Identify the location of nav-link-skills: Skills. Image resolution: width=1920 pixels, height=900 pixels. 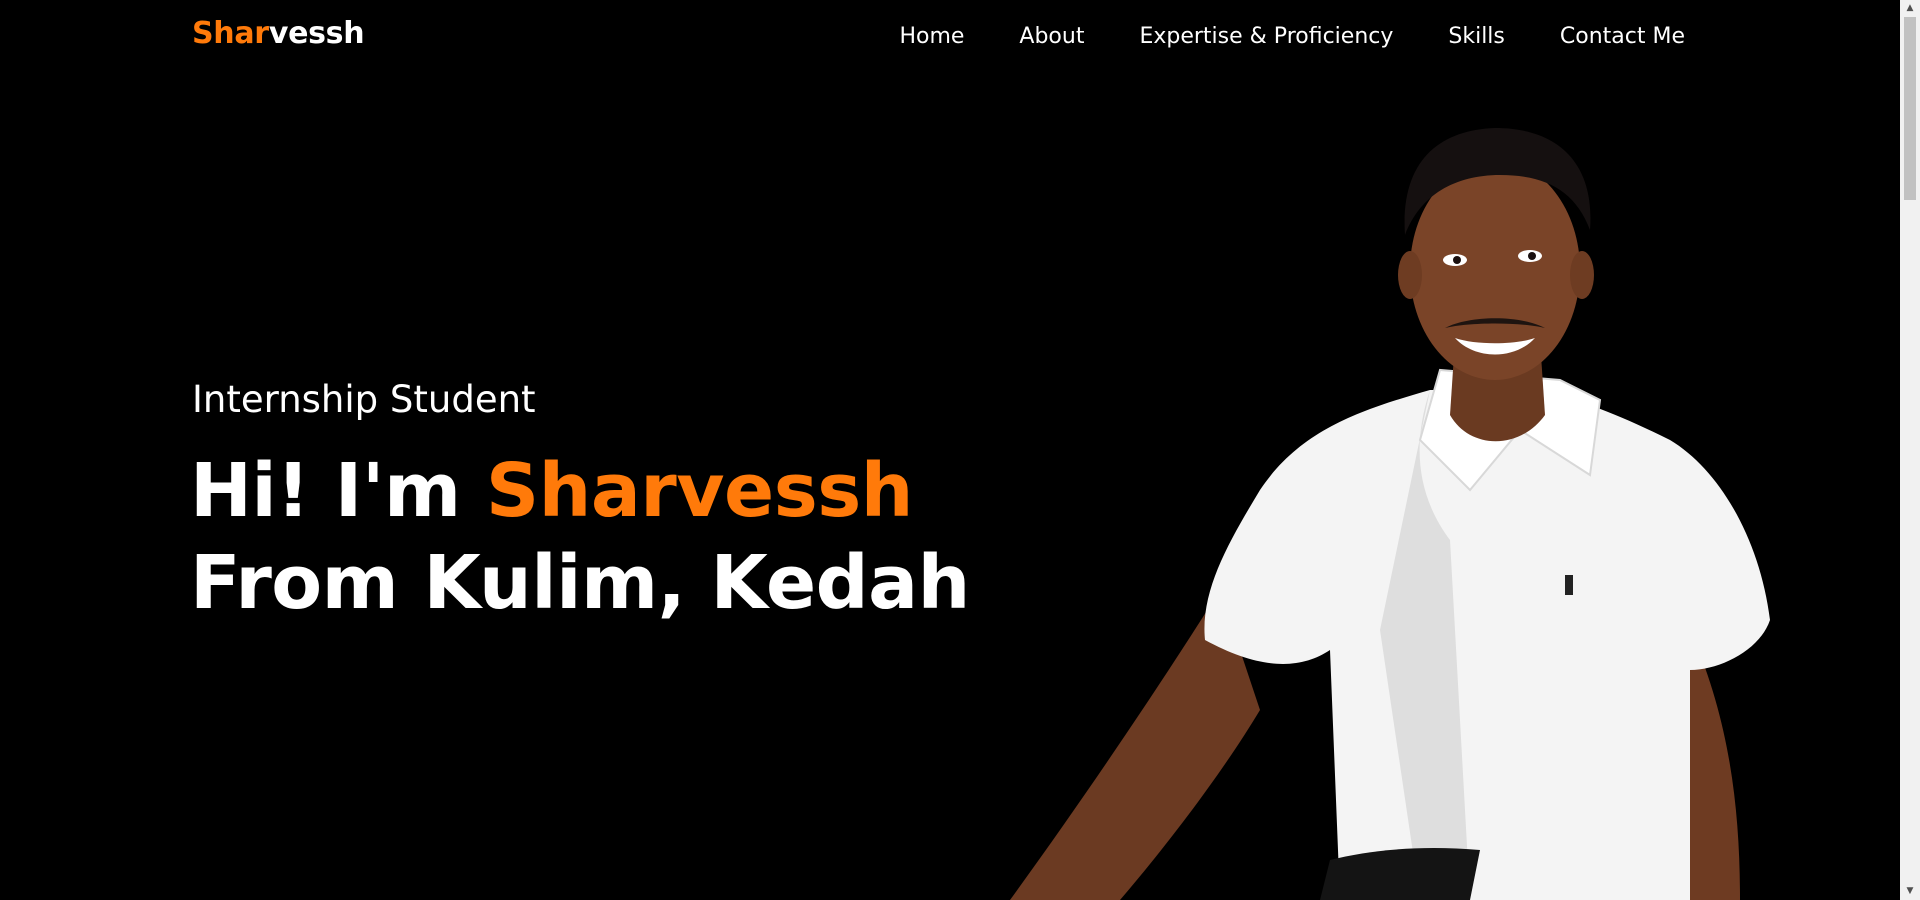
(1476, 36).